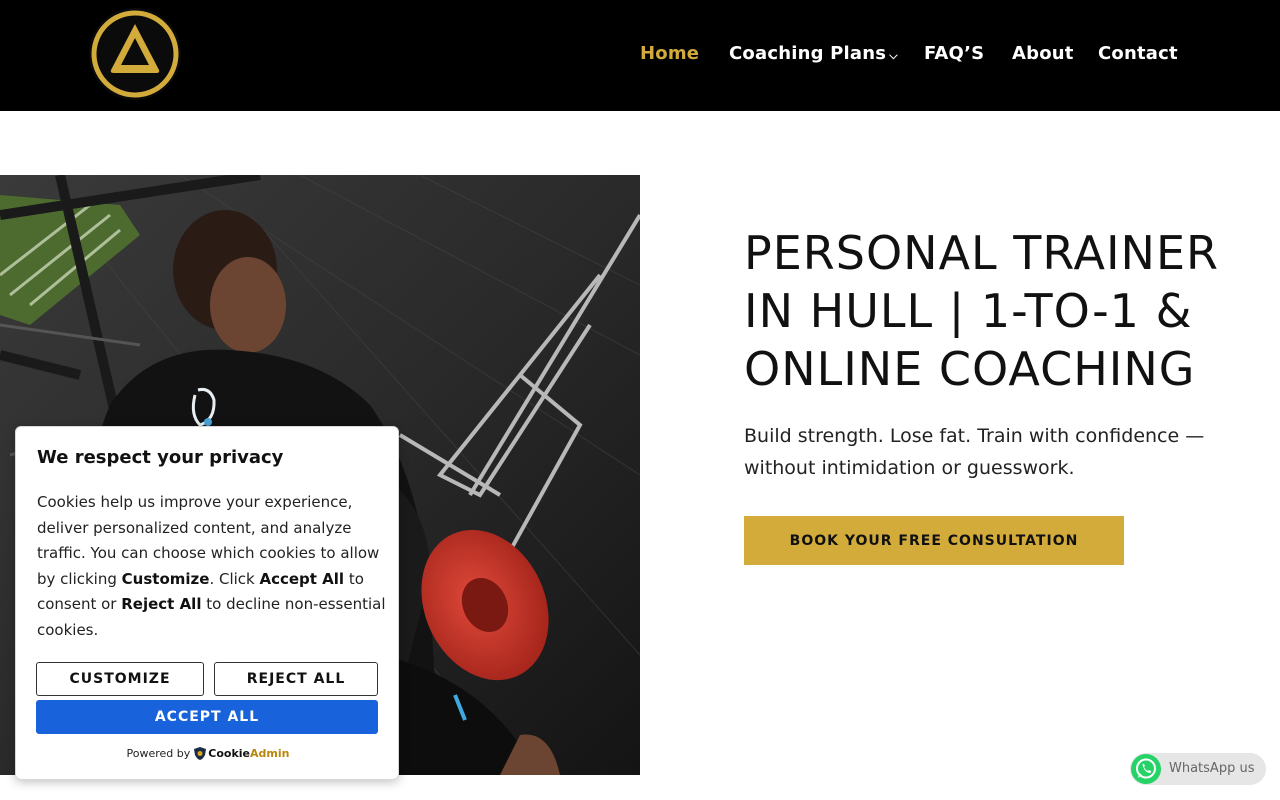 This screenshot has height=800, width=1280. Describe the element at coordinates (229, 753) in the screenshot. I see `cookieadmin-brand-1: Cookie` at that location.